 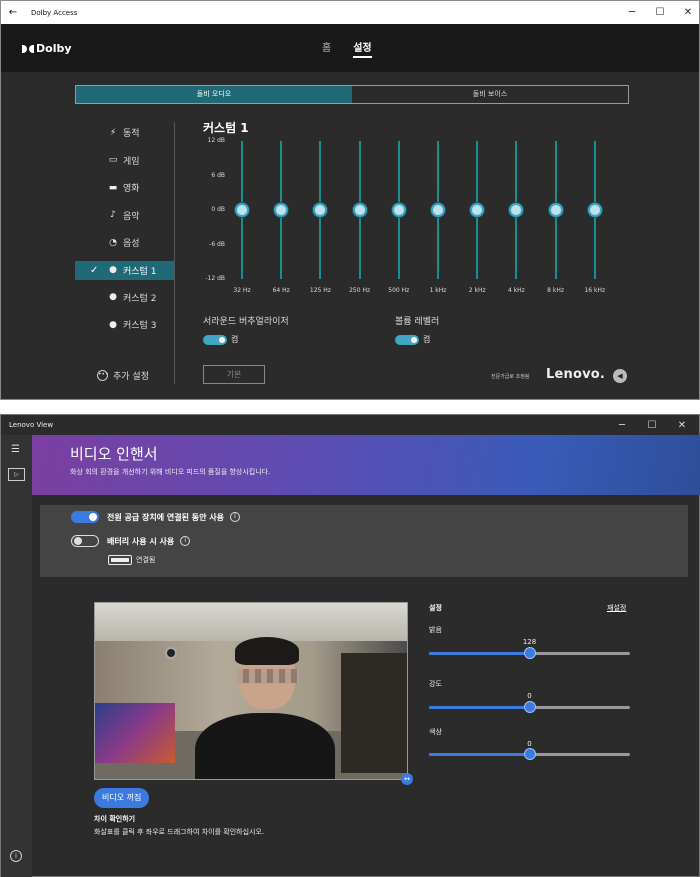 I want to click on eq-db-label: -6 dB, so click(x=217, y=244).